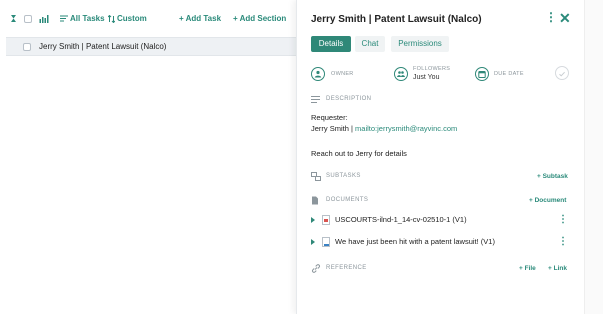 The height and width of the screenshot is (314, 603). What do you see at coordinates (333, 128) in the screenshot?
I see `requester-name: Jerry Smith |` at bounding box center [333, 128].